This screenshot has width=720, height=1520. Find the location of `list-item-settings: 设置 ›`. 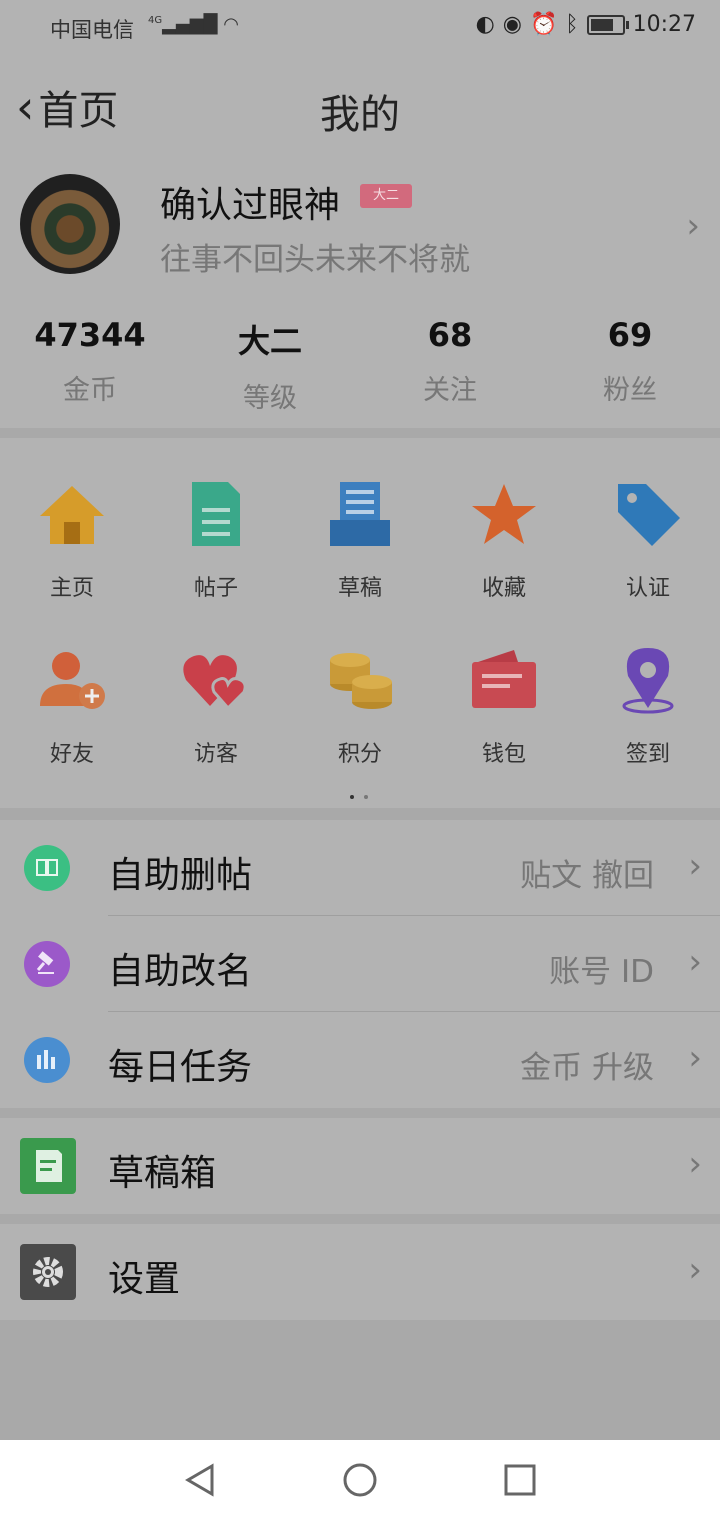

list-item-settings: 设置 › is located at coordinates (360, 1272).